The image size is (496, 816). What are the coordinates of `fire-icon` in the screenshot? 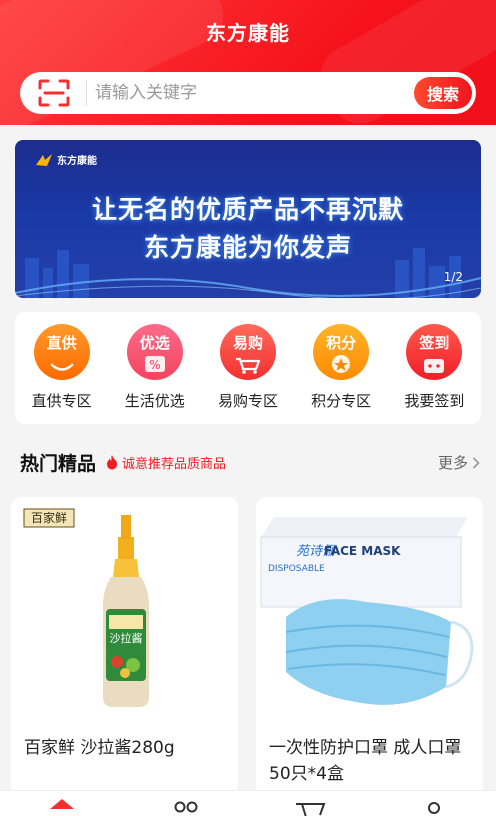 It's located at (112, 462).